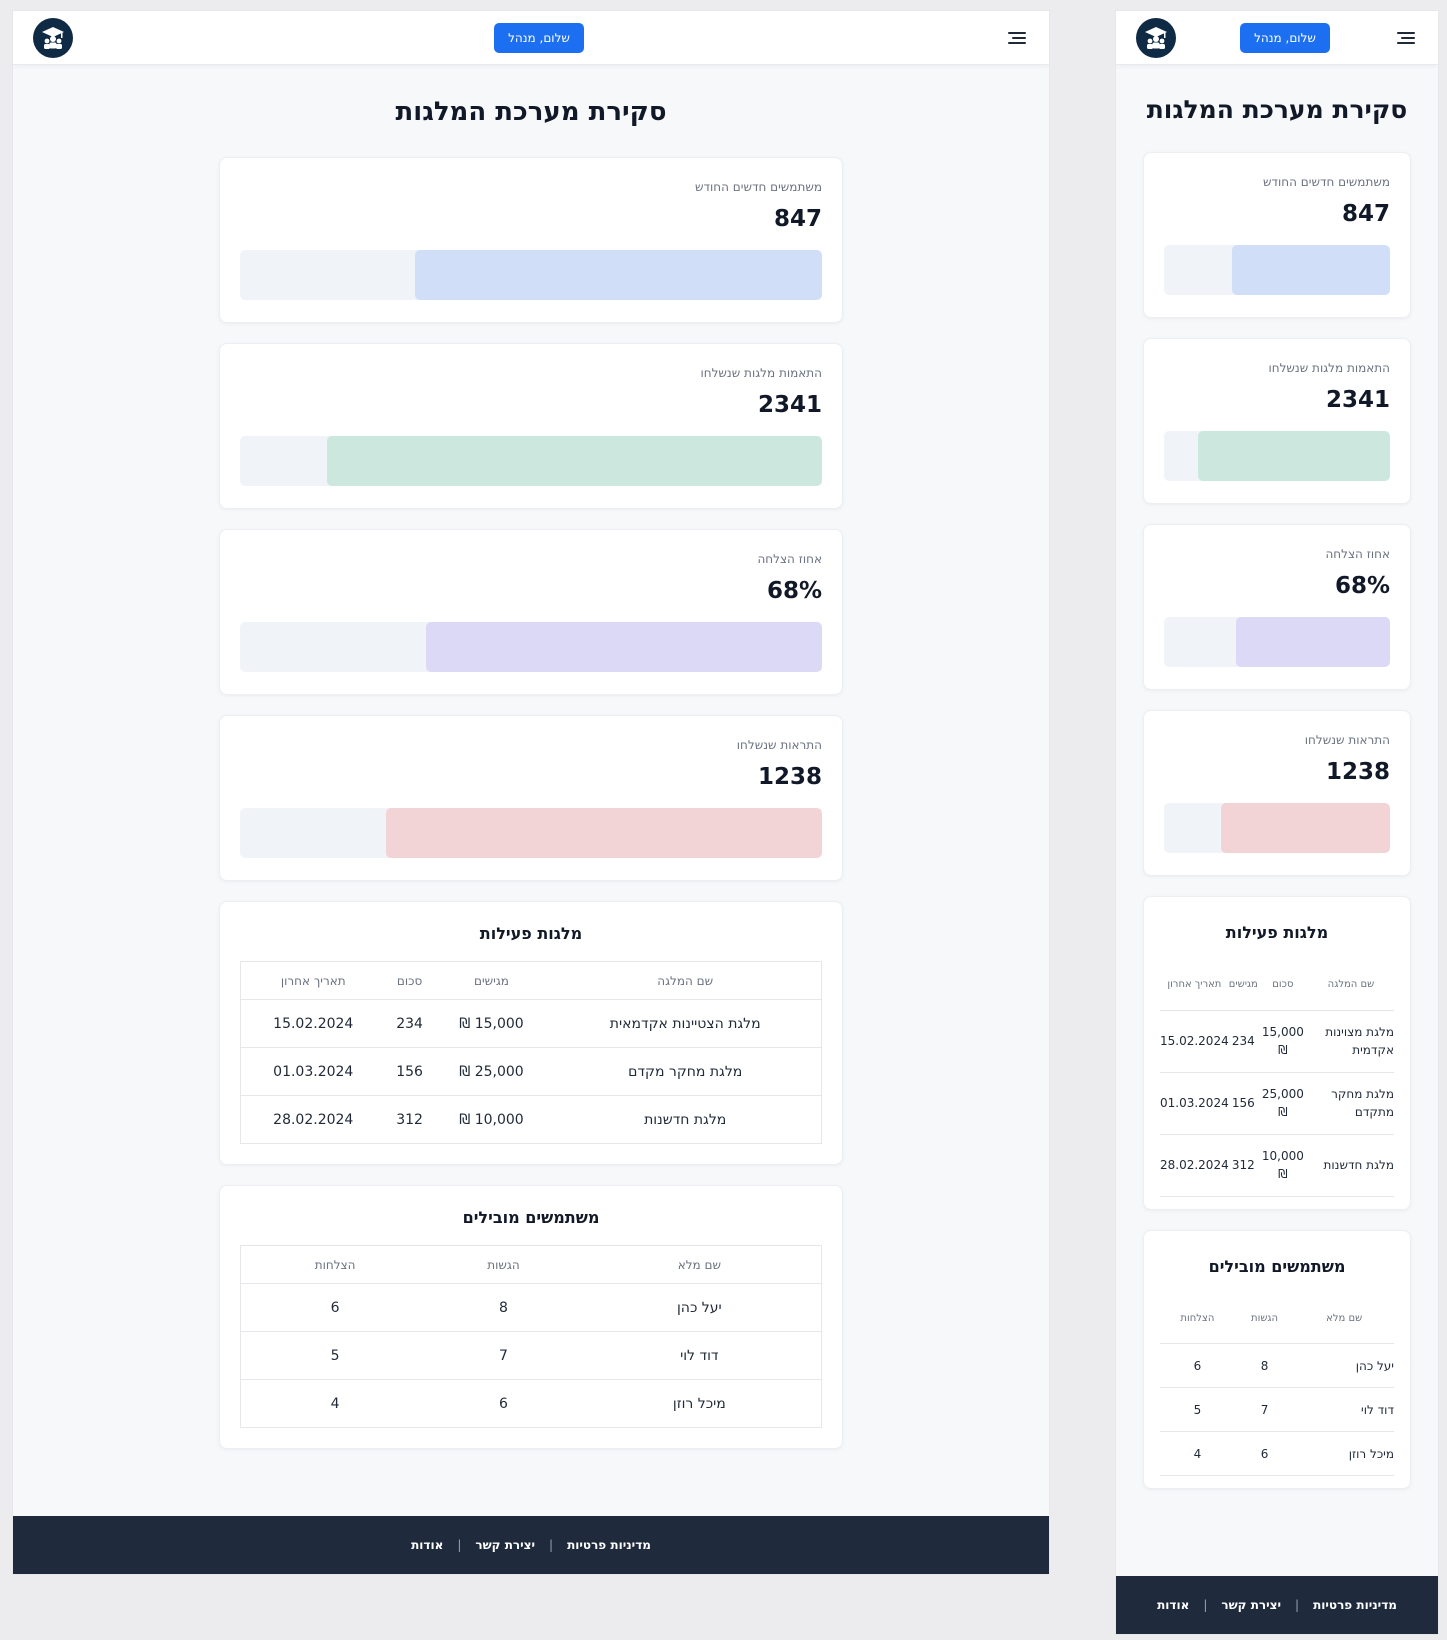 The height and width of the screenshot is (1640, 1447). Describe the element at coordinates (1350, 1041) in the screenshot. I see `cell-name: מלגת מצוינות אקדמית` at that location.